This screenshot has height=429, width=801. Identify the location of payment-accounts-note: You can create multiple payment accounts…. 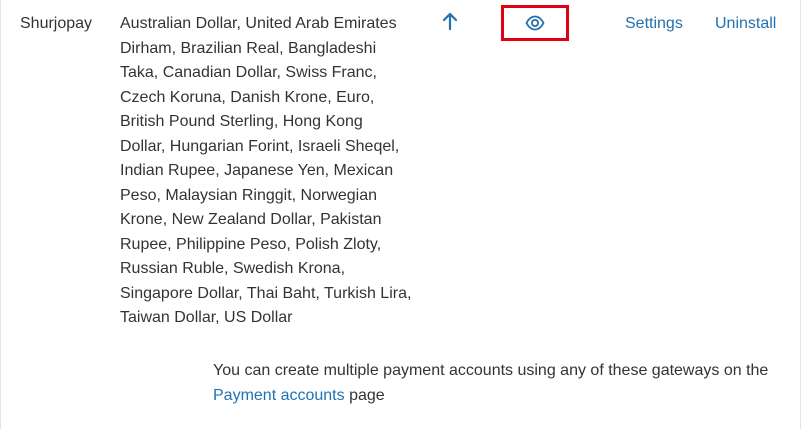
(503, 383).